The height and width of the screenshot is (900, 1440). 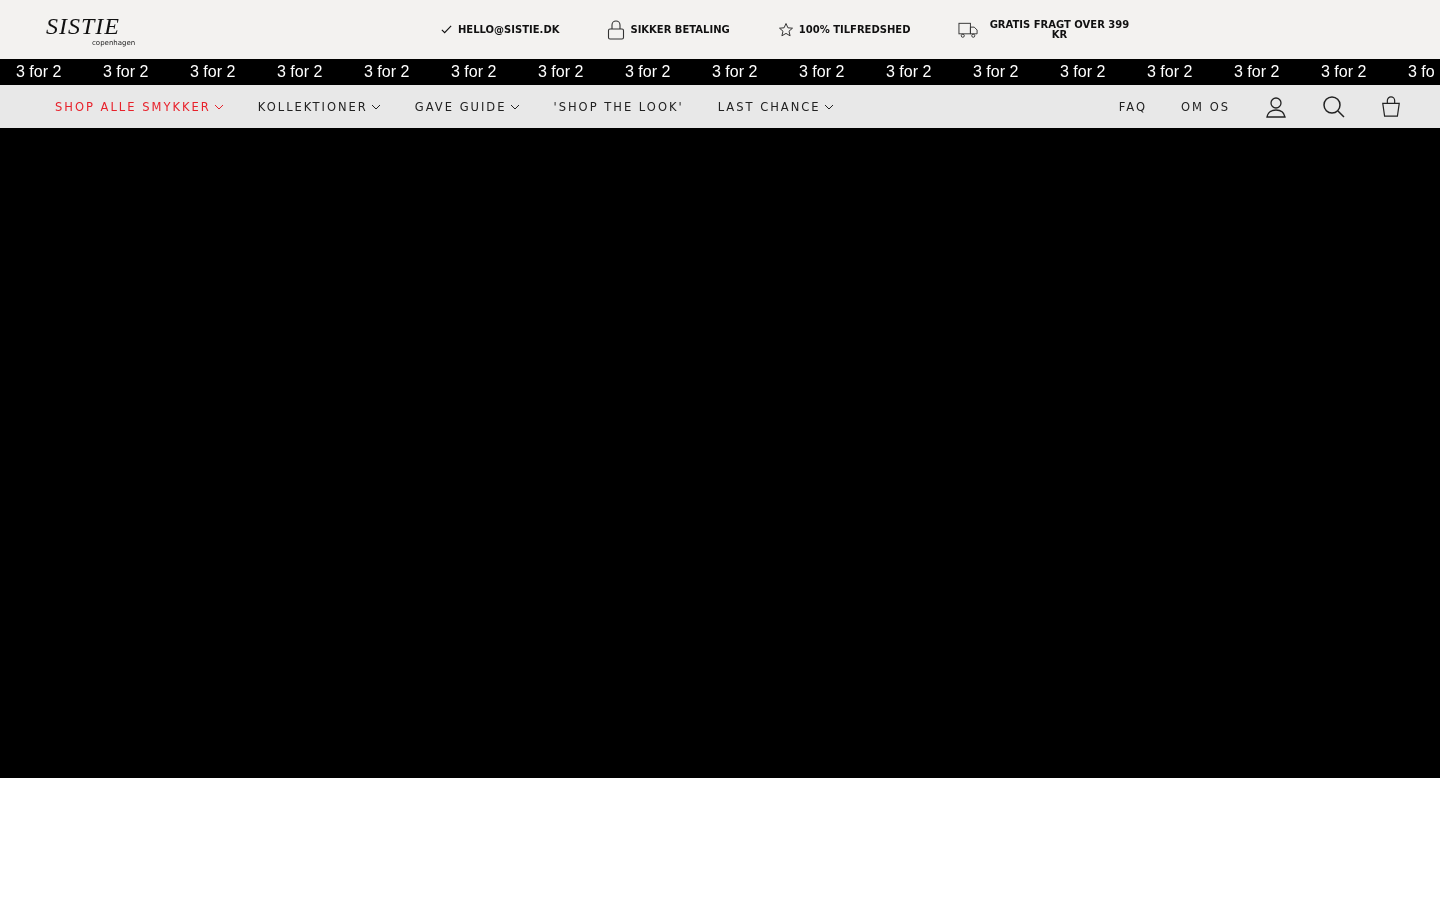 I want to click on lock-icon, so click(x=616, y=29).